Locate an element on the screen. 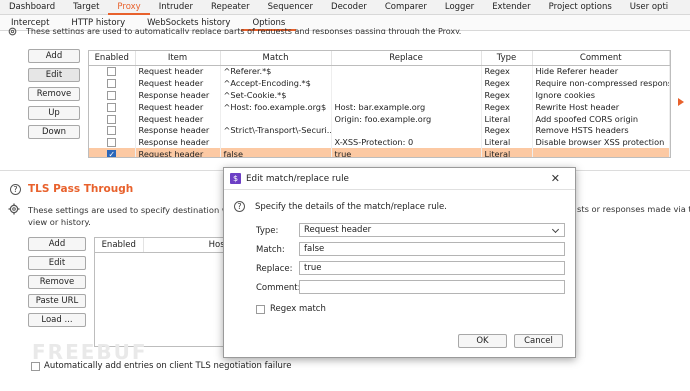 The image size is (690, 391). tls-edit-button: Edit is located at coordinates (57, 263).